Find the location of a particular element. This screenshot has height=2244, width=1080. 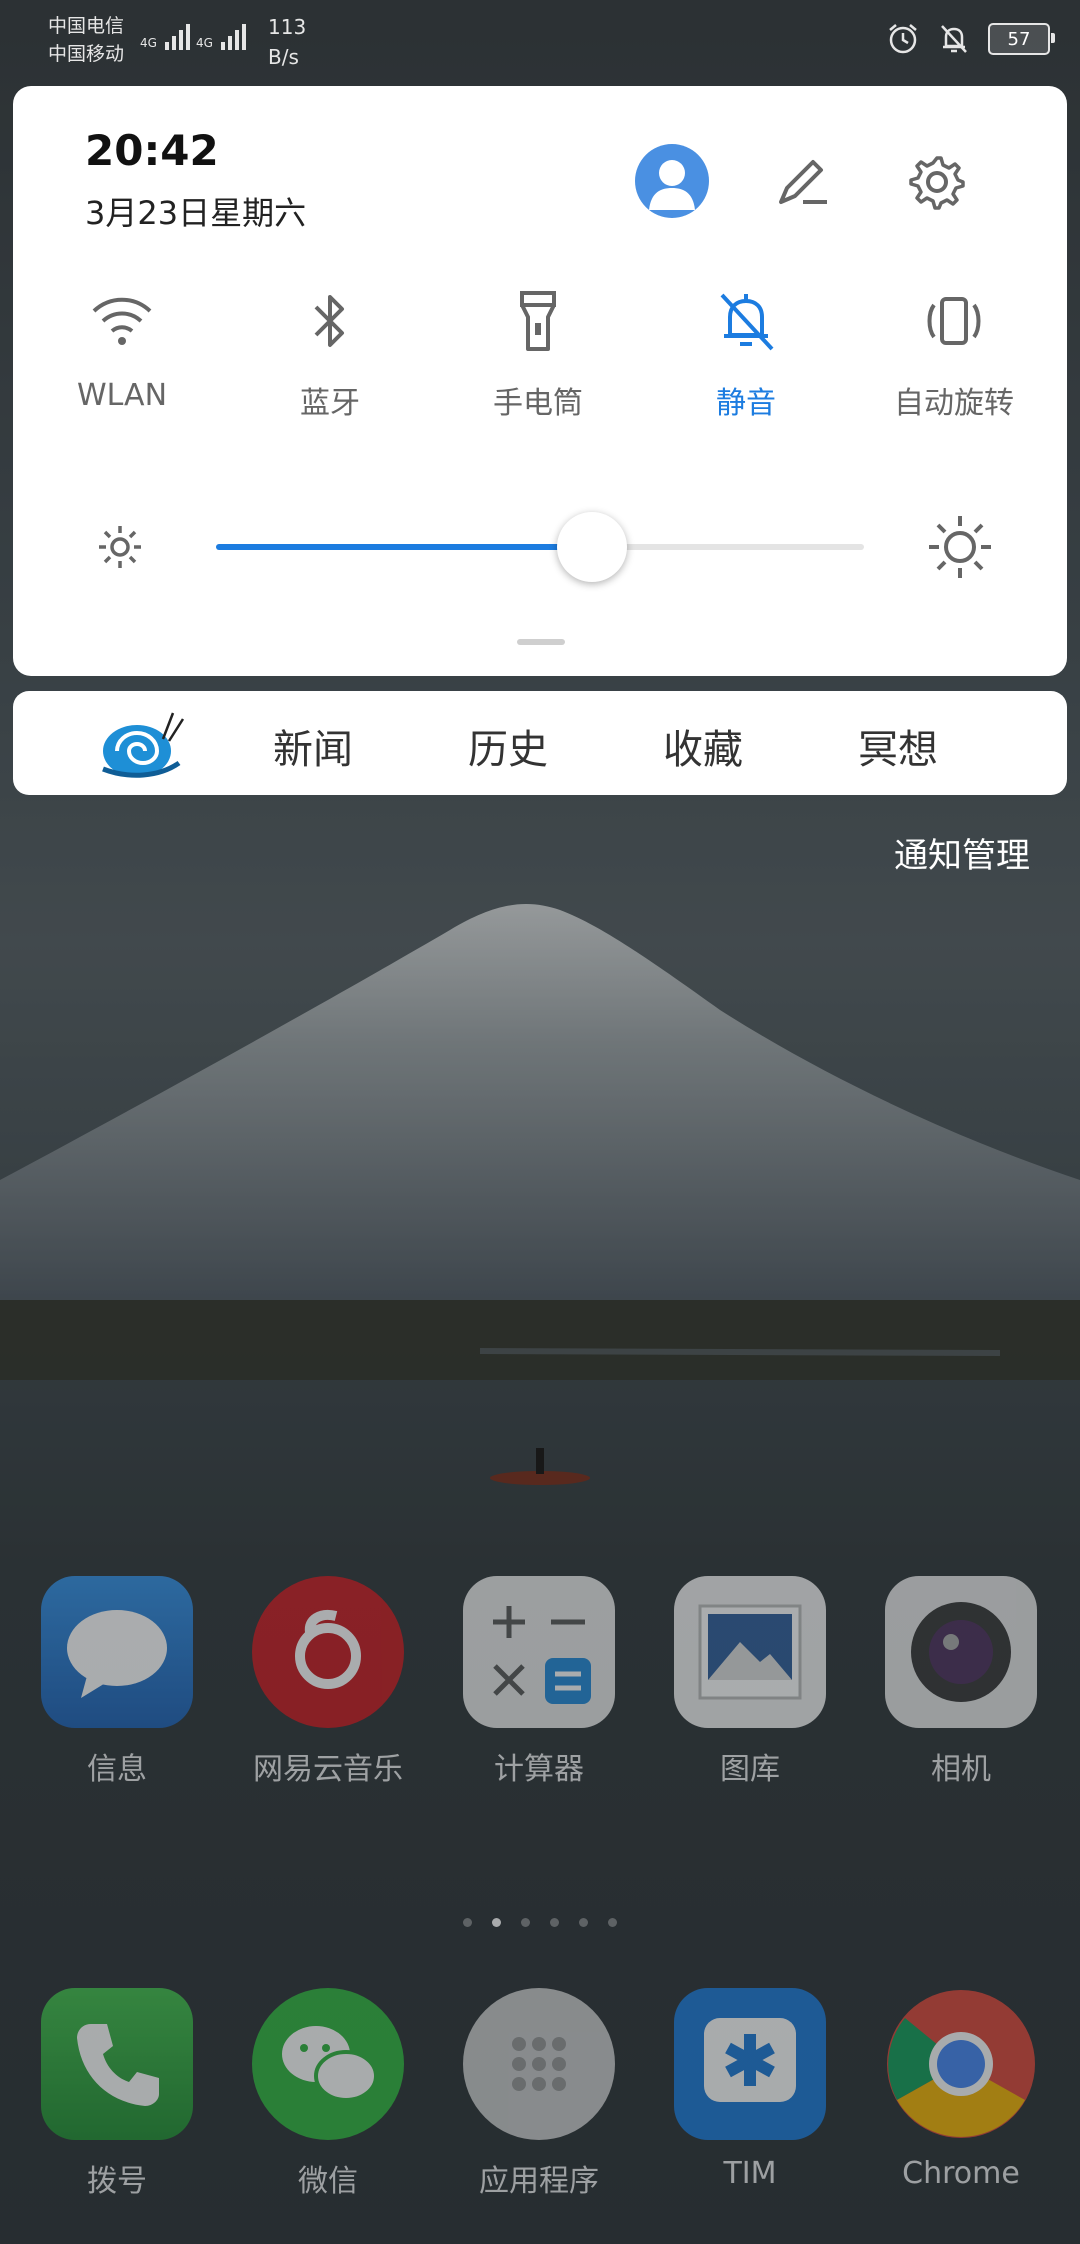

app-label: TIM is located at coordinates (750, 2173).